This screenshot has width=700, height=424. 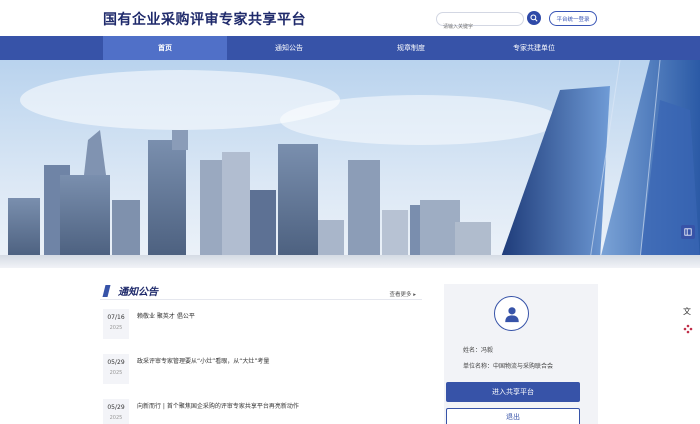 I want to click on apps-glyph, so click(x=688, y=329).